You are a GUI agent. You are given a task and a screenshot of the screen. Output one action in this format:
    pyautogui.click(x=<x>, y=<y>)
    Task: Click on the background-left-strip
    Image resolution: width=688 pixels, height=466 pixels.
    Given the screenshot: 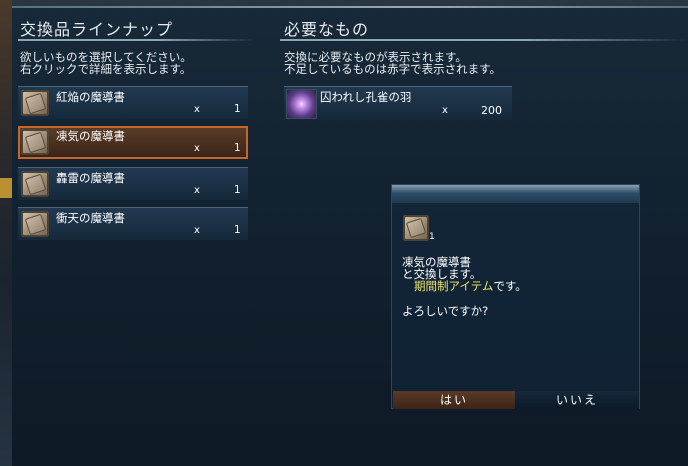 What is the action you would take?
    pyautogui.click(x=6, y=233)
    